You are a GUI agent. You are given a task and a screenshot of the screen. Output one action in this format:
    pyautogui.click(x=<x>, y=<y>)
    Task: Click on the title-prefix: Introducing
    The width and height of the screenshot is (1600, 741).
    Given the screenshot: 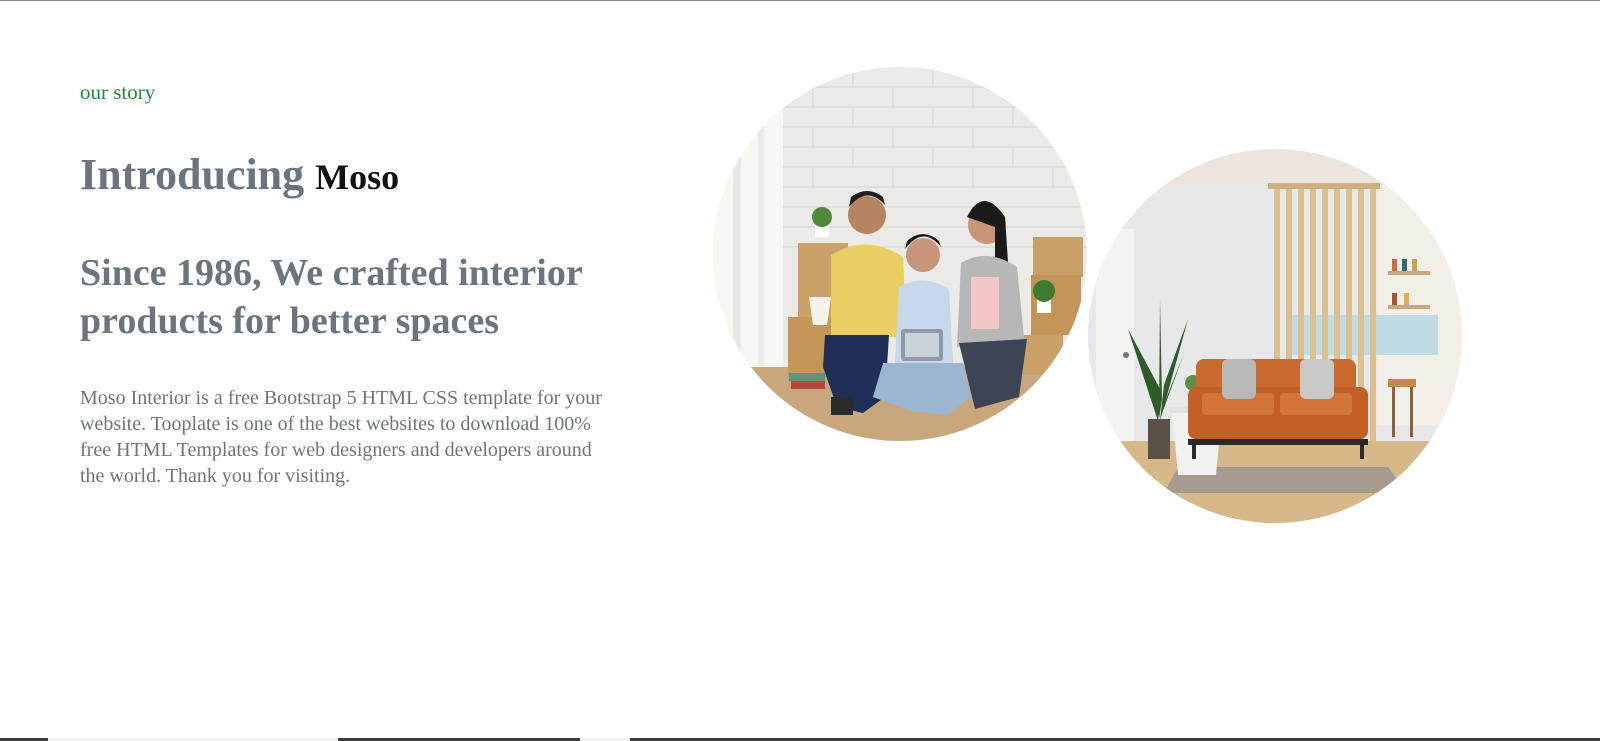 What is the action you would take?
    pyautogui.click(x=192, y=174)
    